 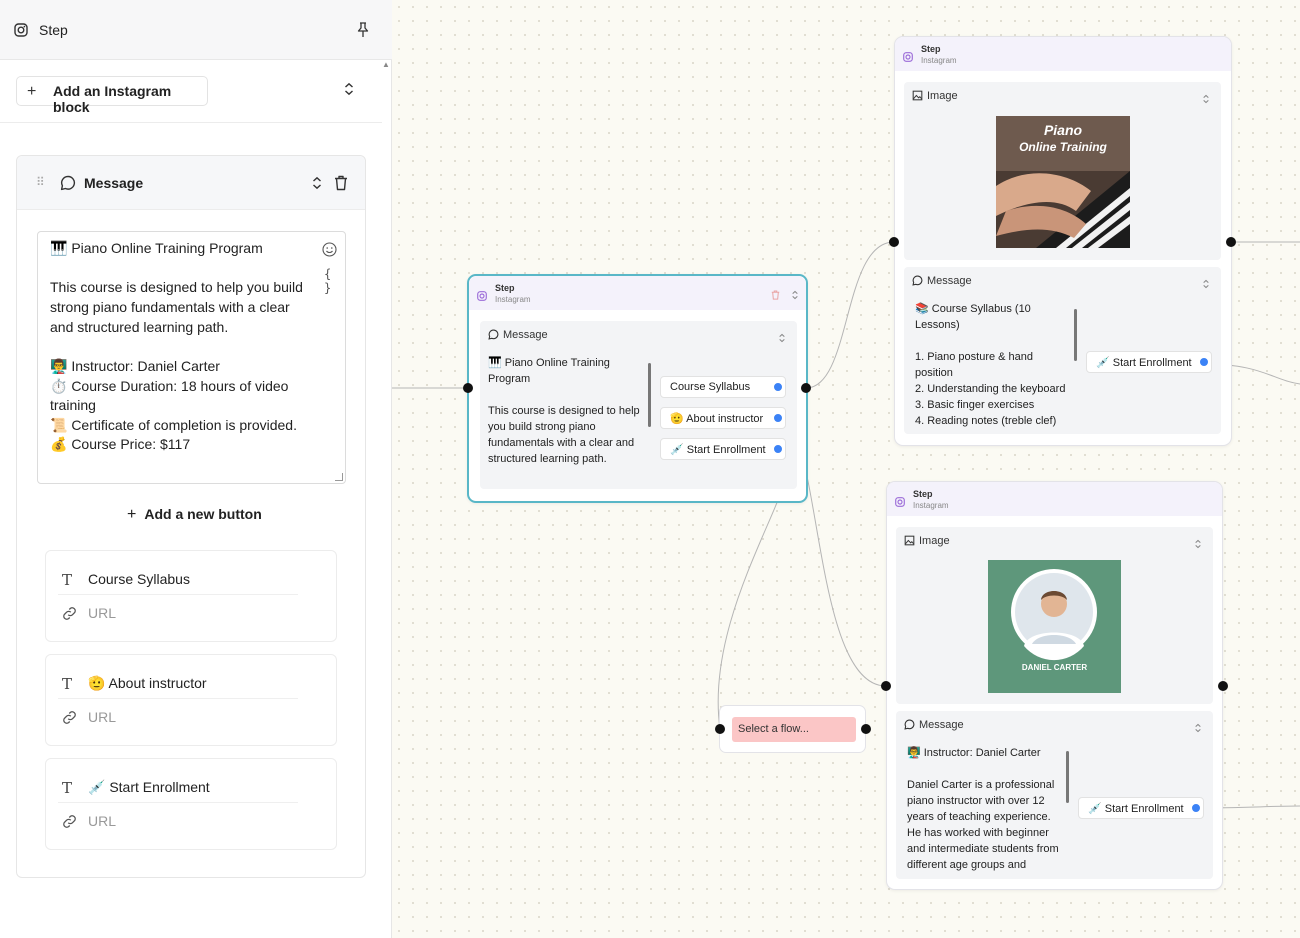 What do you see at coordinates (139, 579) in the screenshot?
I see `button-label-value: Course Syllabus` at bounding box center [139, 579].